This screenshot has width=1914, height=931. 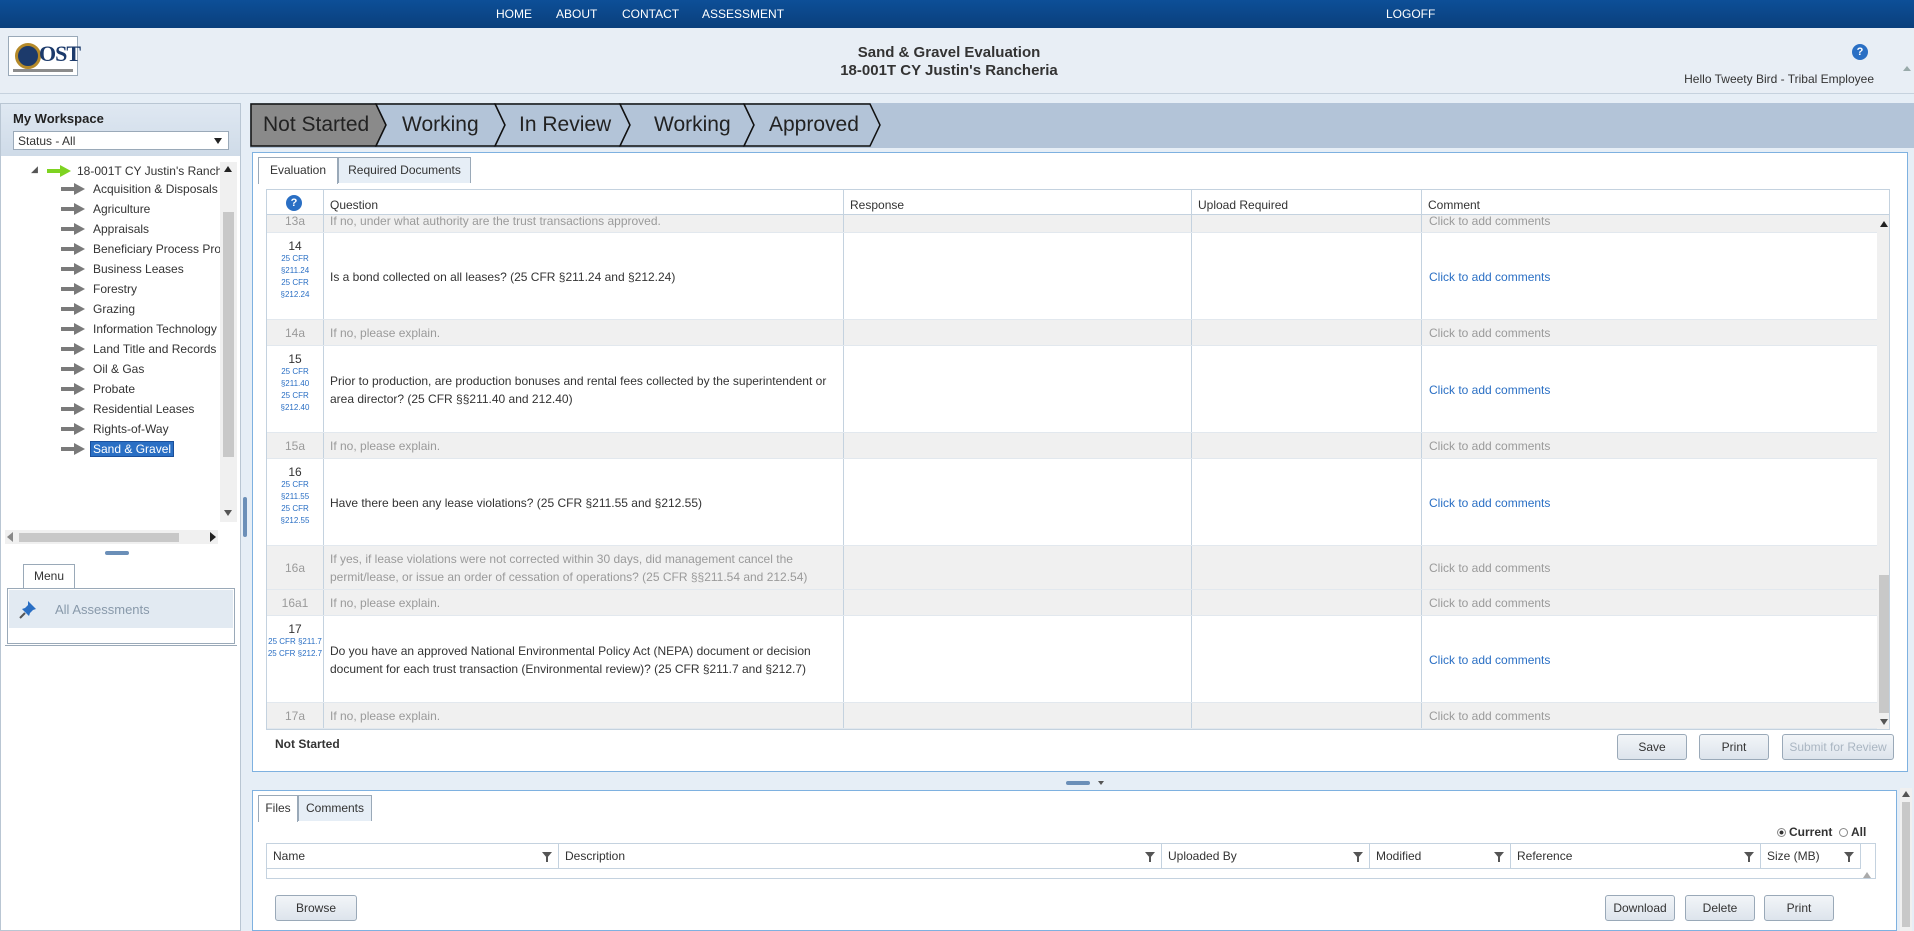 What do you see at coordinates (295, 654) in the screenshot?
I see `cfr-reference-link: 25 CFR §212.7` at bounding box center [295, 654].